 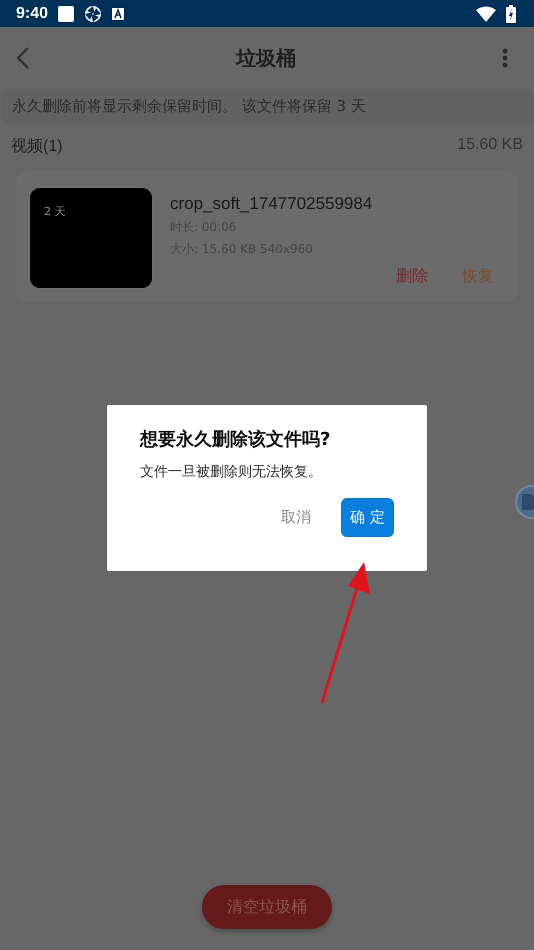 What do you see at coordinates (32, 13) in the screenshot?
I see `status-time: 9:40` at bounding box center [32, 13].